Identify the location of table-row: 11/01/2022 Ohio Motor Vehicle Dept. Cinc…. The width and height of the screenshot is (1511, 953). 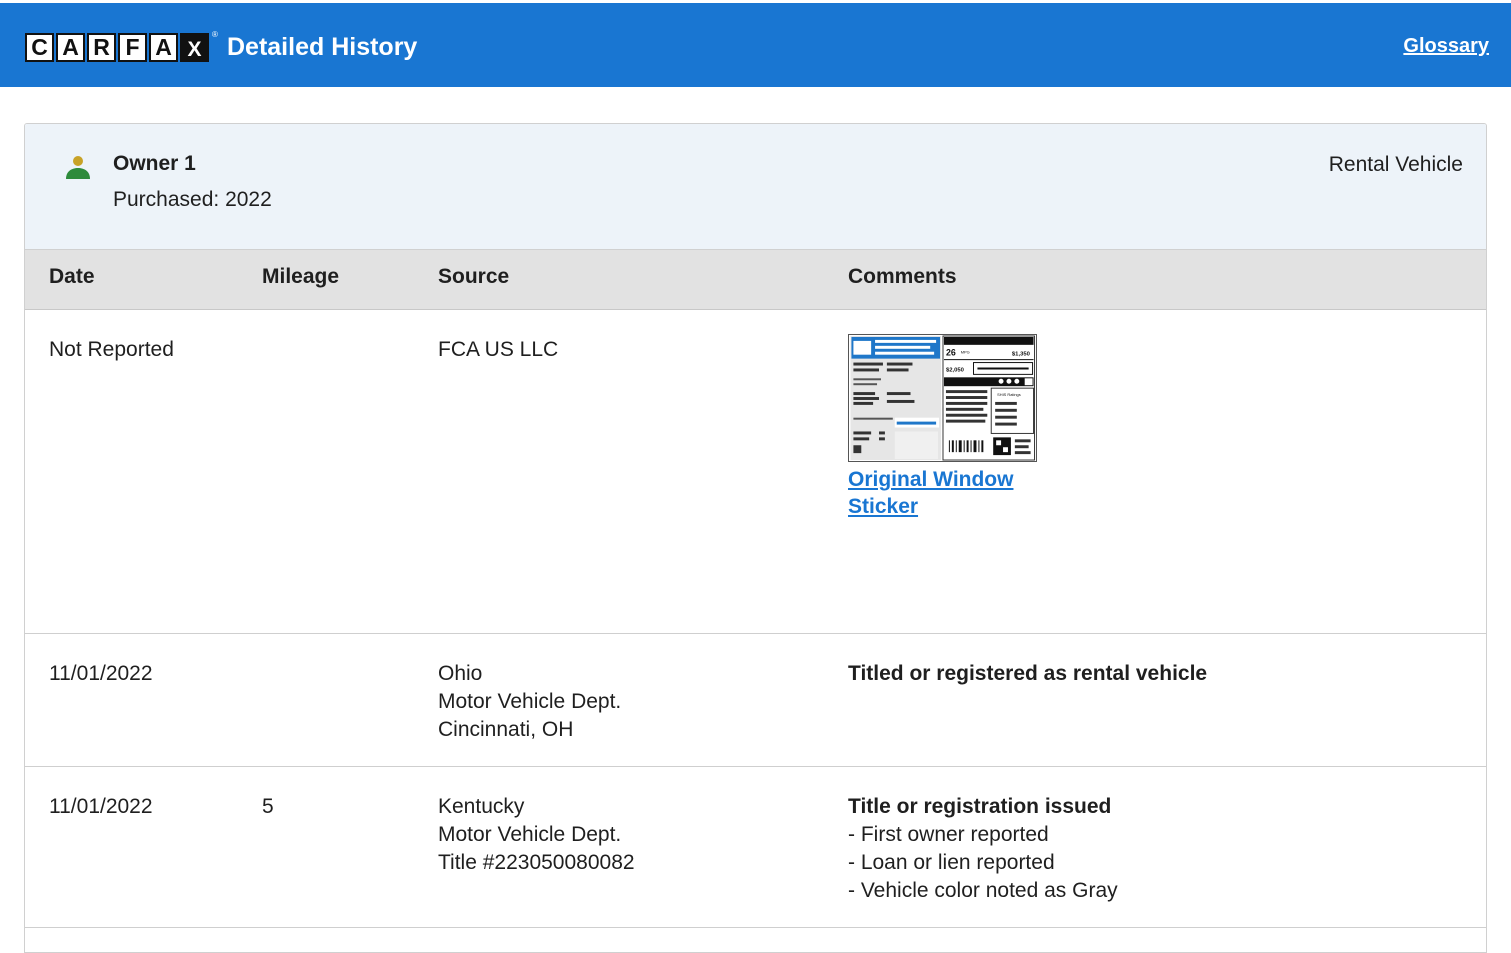
(755, 700).